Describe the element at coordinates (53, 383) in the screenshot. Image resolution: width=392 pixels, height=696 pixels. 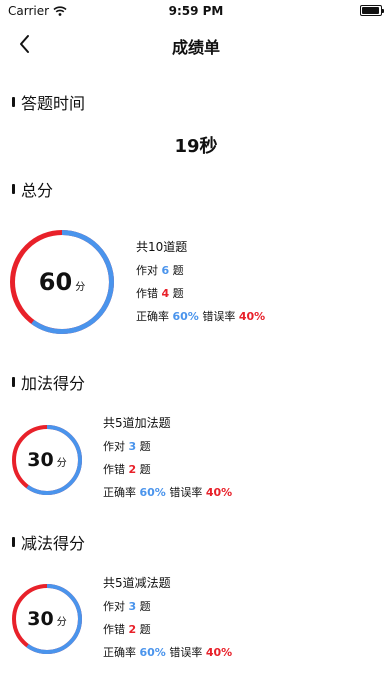
I see `addition-section-title: 加法得分` at that location.